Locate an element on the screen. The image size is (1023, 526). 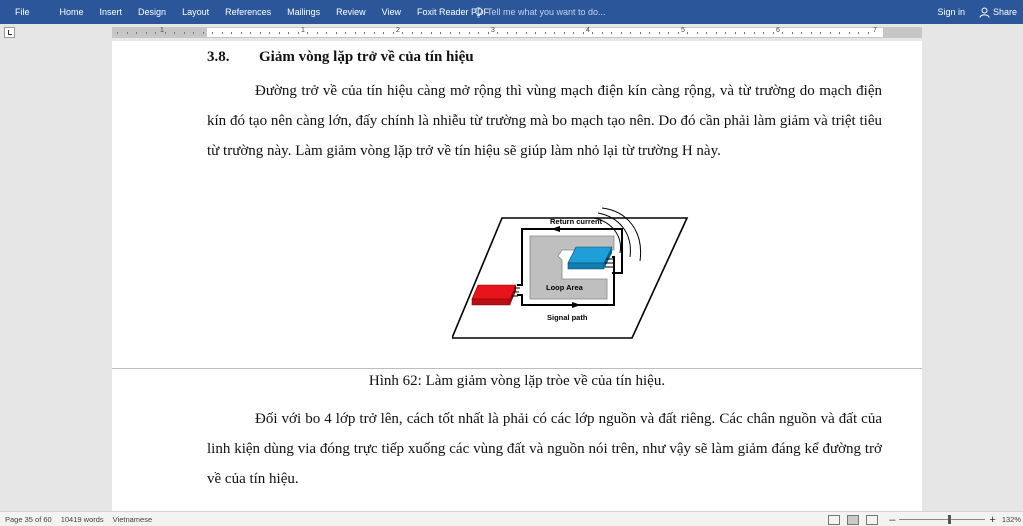
tab-insert: Insert is located at coordinates (111, 12).